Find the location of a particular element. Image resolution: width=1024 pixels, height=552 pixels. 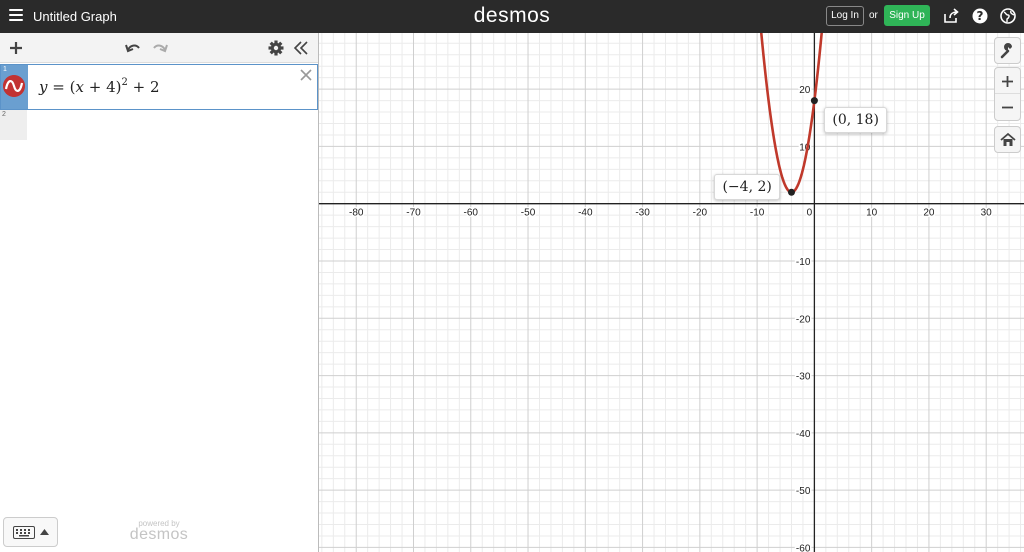

graph-color-icon is located at coordinates (14, 86).